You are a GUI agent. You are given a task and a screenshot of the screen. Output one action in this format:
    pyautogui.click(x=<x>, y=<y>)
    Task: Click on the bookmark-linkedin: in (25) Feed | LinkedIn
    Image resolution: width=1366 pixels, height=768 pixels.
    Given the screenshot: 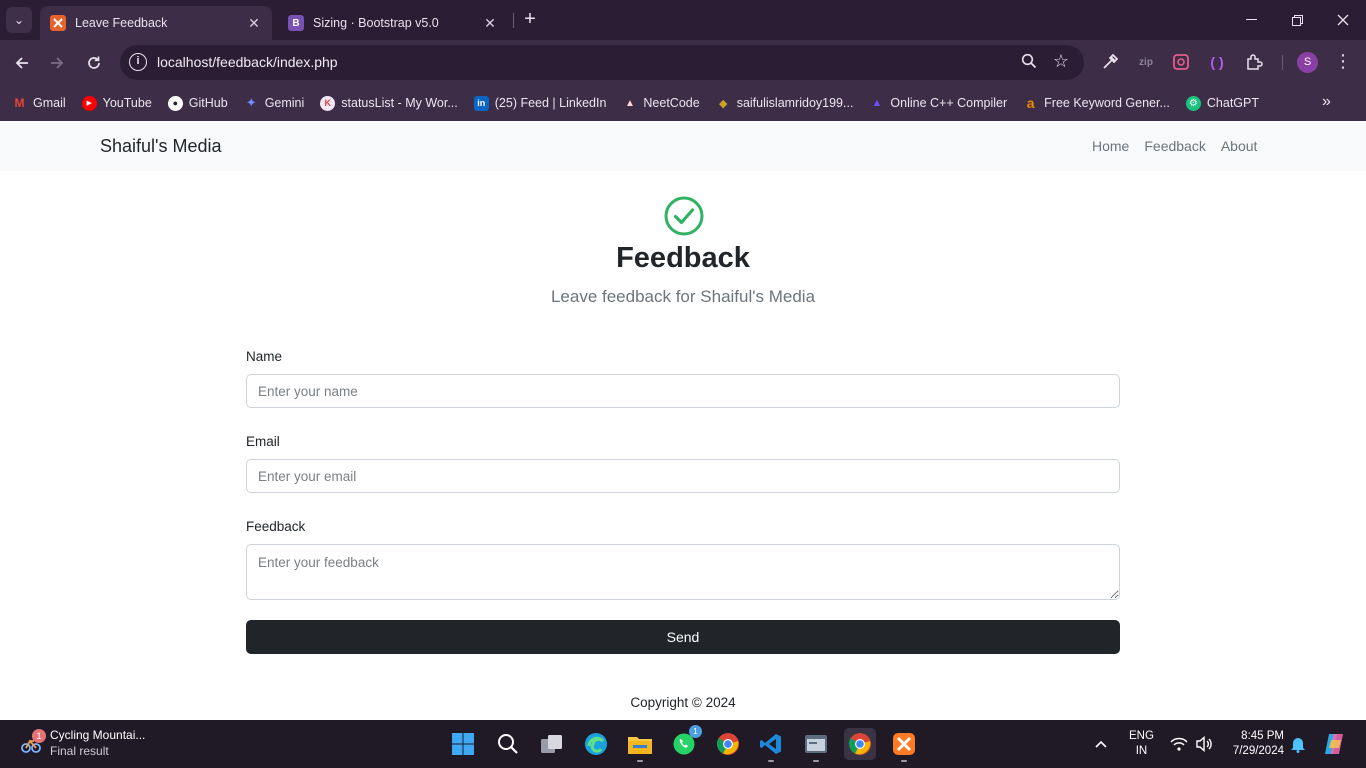 What is the action you would take?
    pyautogui.click(x=540, y=103)
    